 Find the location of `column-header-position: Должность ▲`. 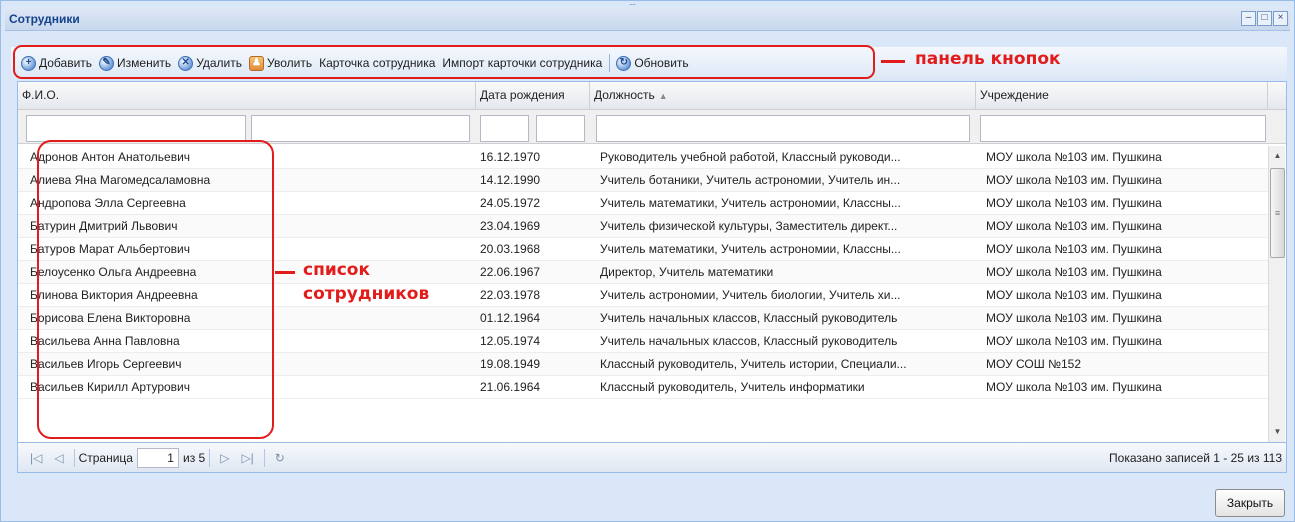

column-header-position: Должность ▲ is located at coordinates (783, 96).